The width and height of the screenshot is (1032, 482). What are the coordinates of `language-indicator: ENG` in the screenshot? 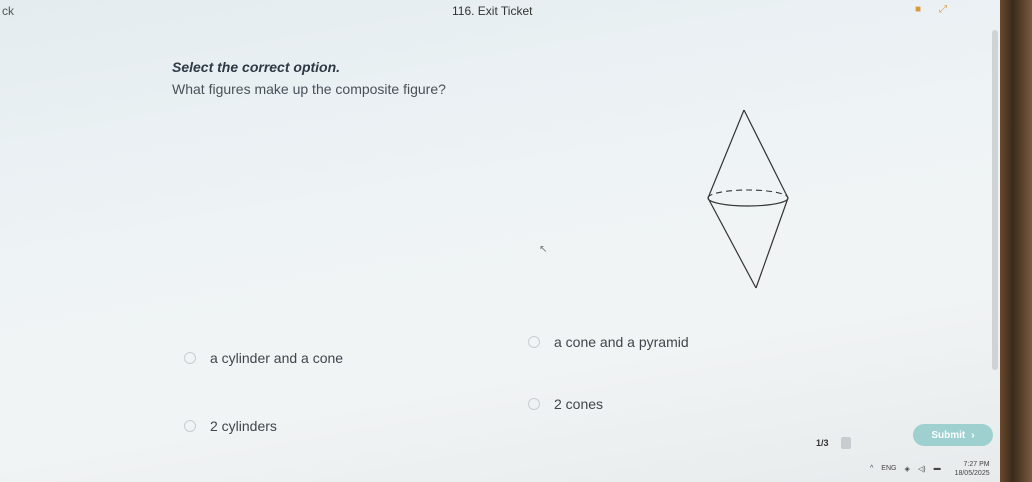 It's located at (888, 468).